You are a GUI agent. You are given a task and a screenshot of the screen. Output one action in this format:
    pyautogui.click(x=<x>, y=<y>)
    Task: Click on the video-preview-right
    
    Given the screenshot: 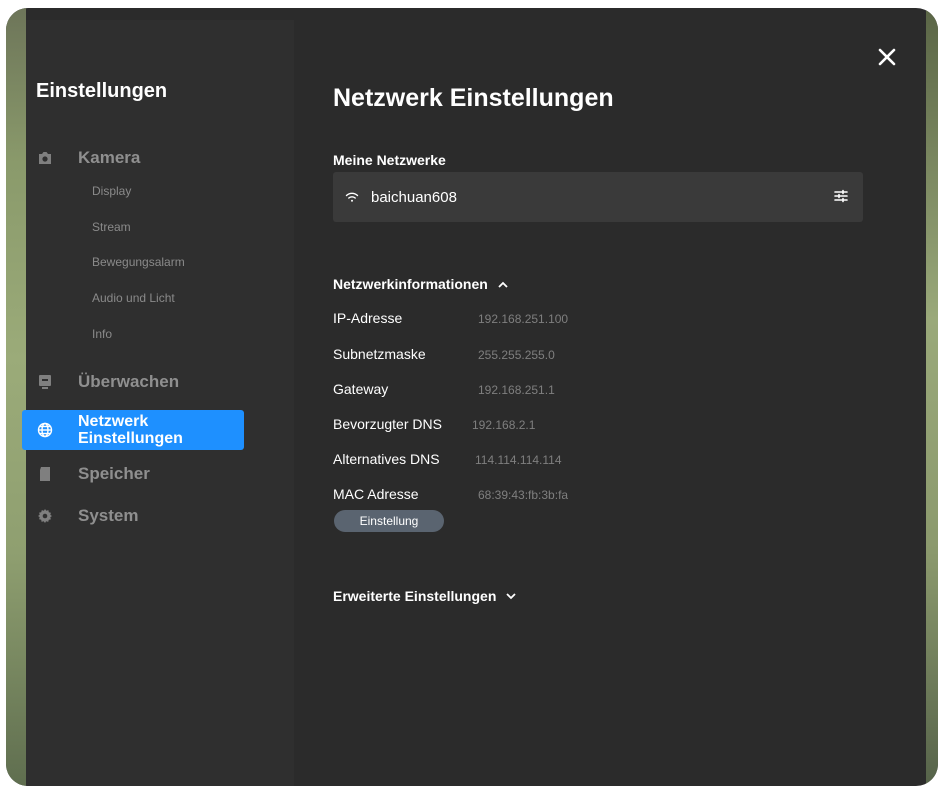 What is the action you would take?
    pyautogui.click(x=932, y=397)
    